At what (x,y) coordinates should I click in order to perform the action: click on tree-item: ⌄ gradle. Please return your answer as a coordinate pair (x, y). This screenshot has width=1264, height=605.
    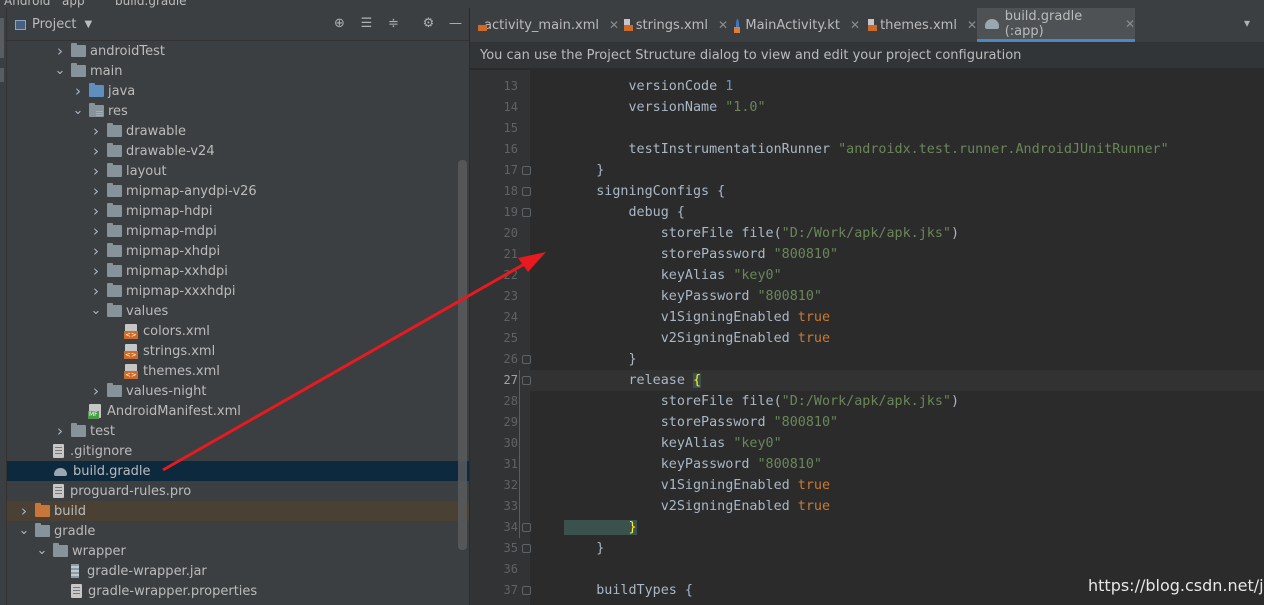
    Looking at the image, I should click on (238, 531).